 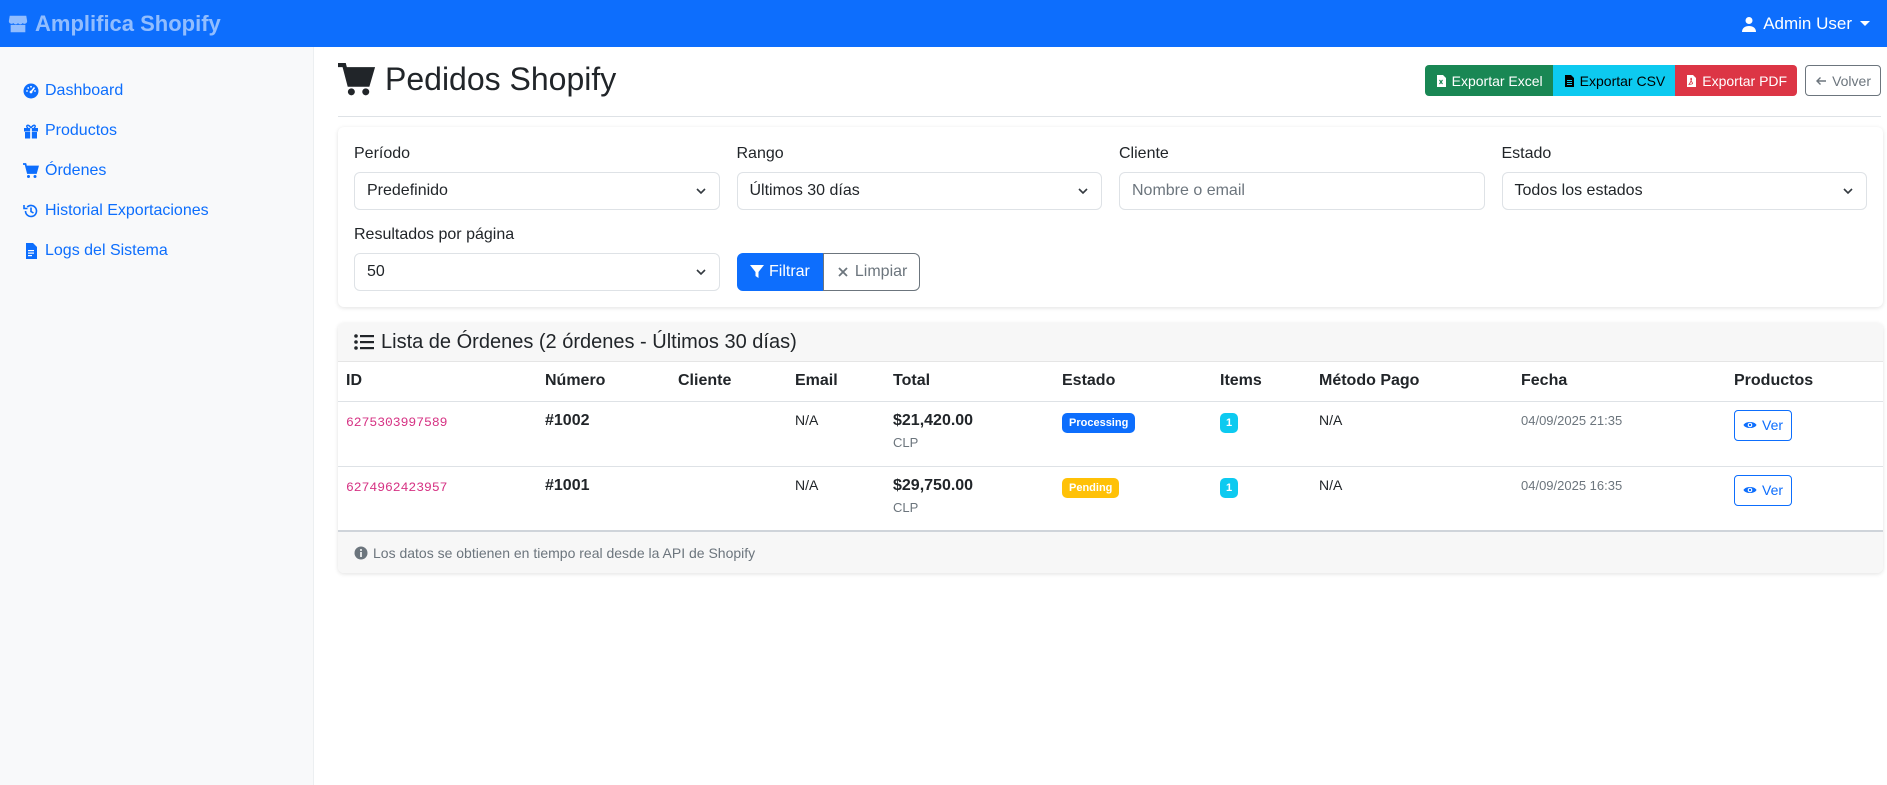 I want to click on order-id: 6275303997589, so click(x=397, y=422).